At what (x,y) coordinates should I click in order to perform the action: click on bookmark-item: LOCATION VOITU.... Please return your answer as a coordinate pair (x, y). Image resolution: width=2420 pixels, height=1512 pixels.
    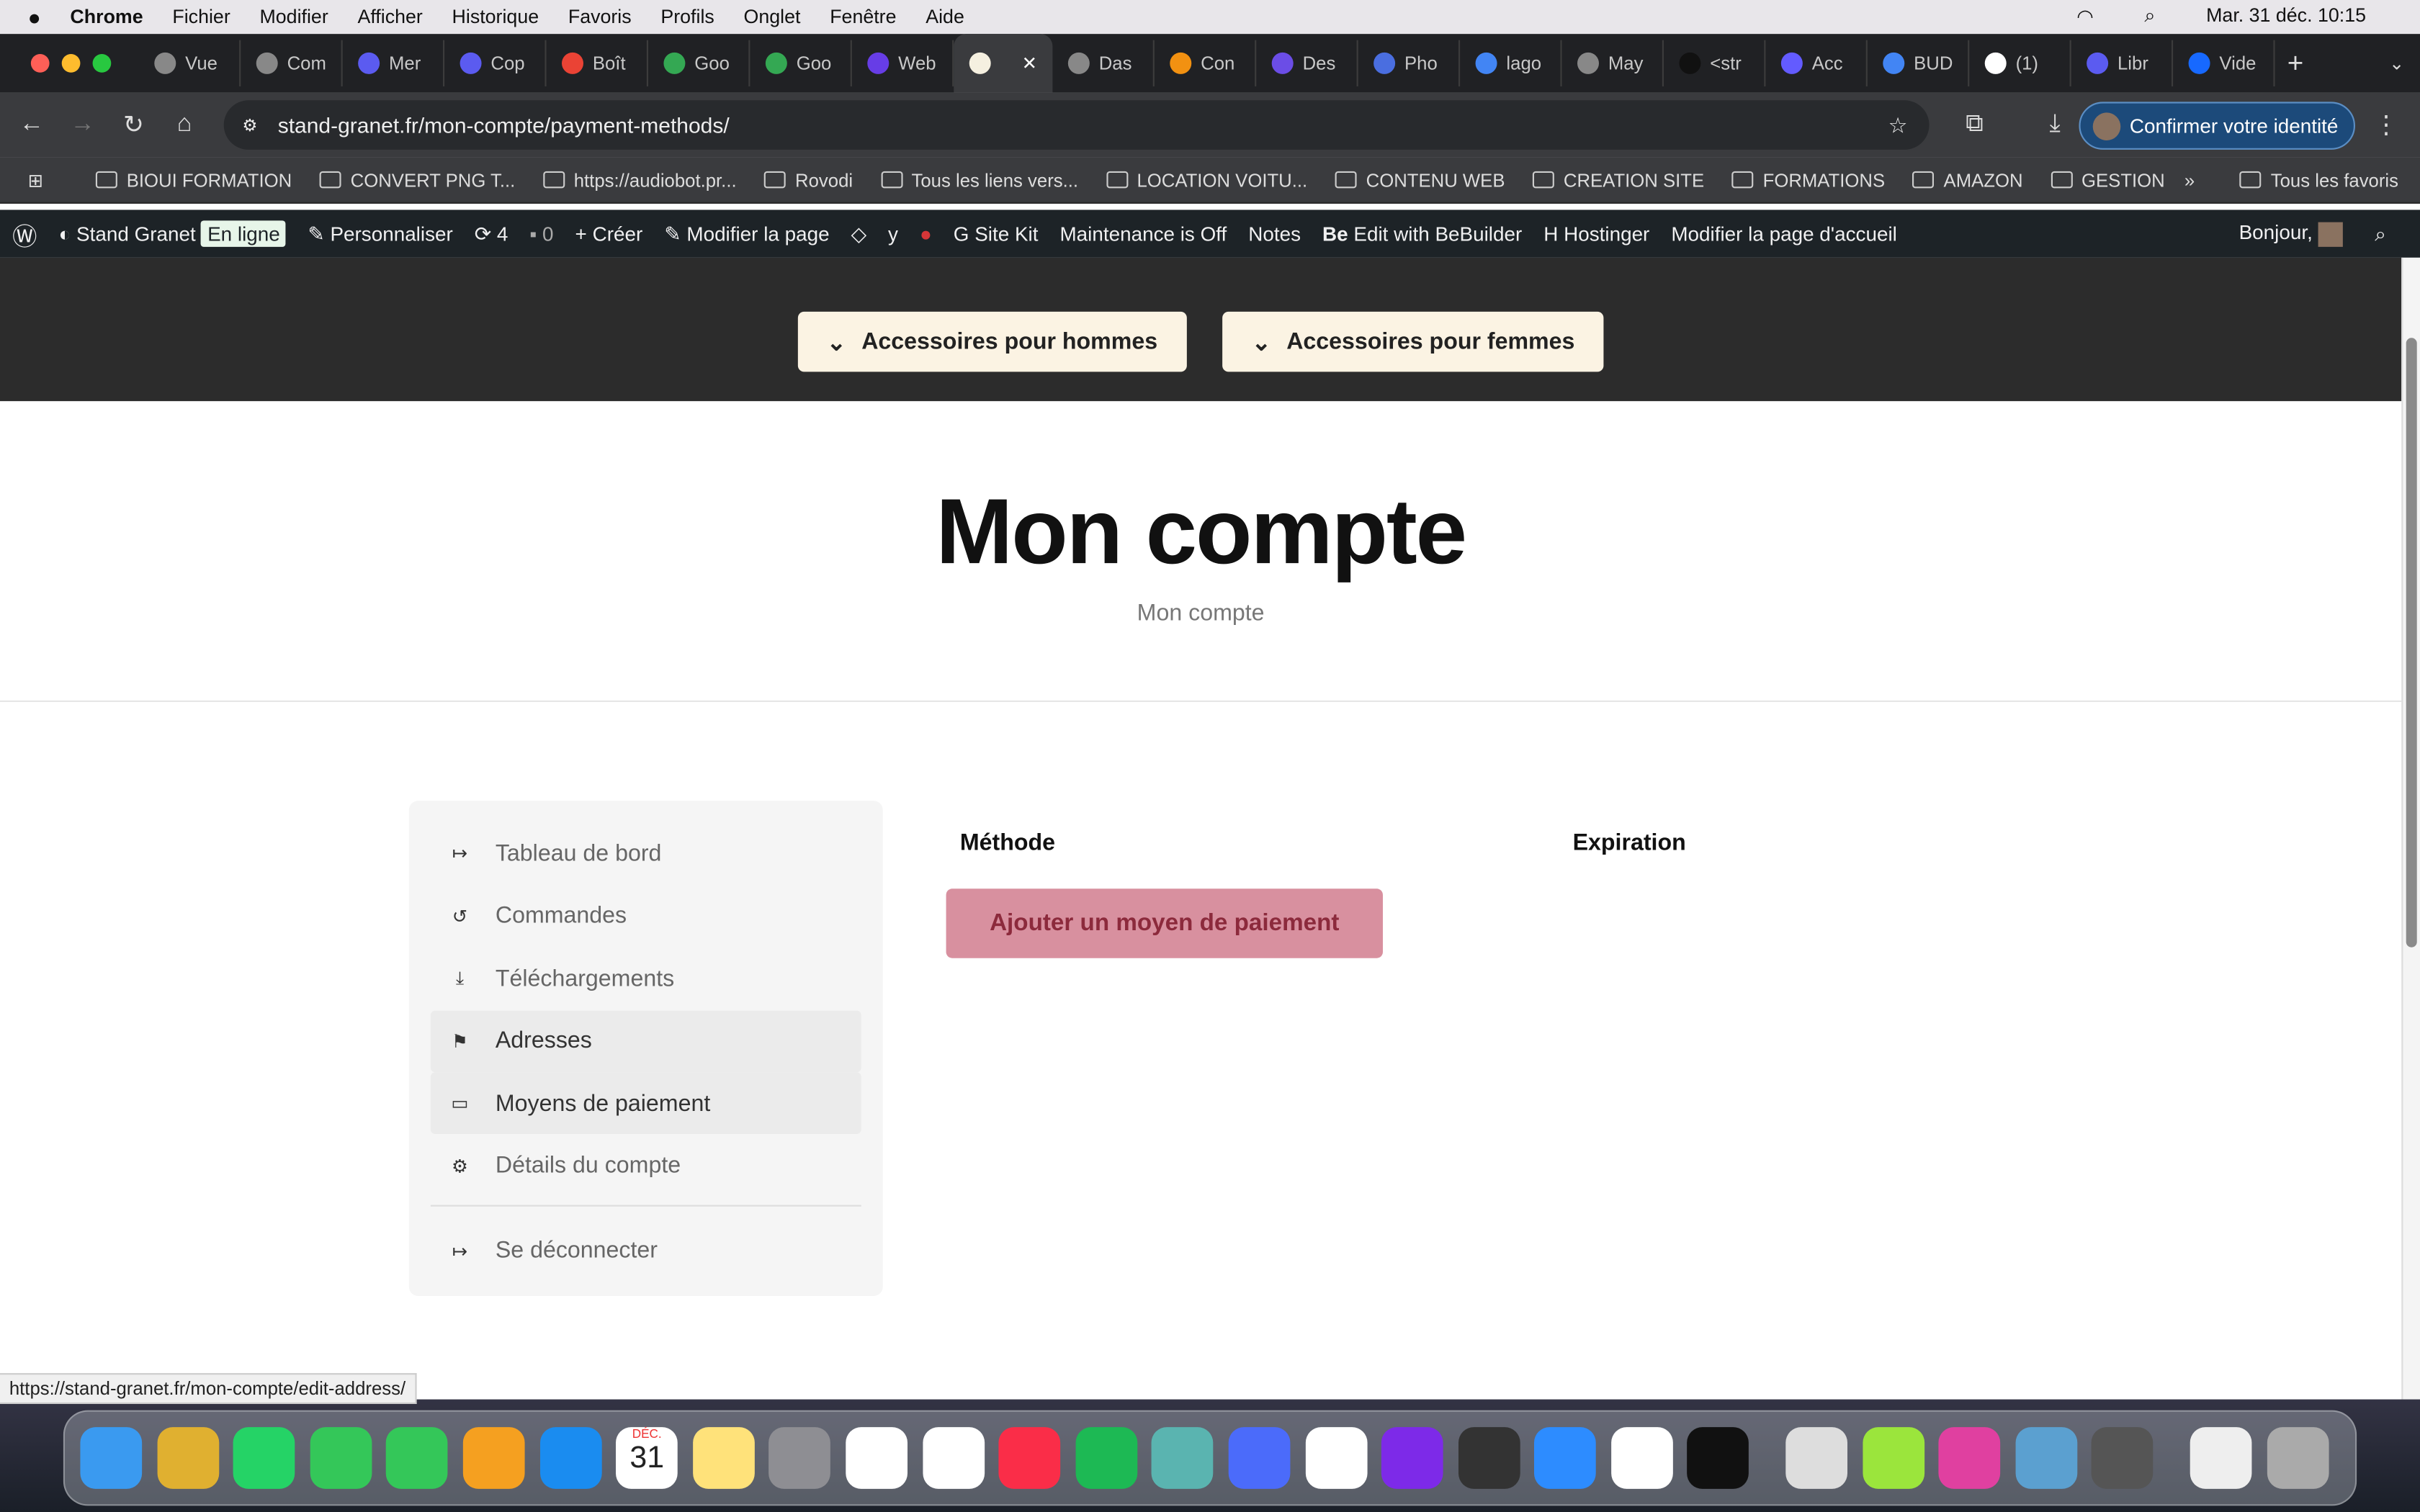
    Looking at the image, I should click on (1206, 180).